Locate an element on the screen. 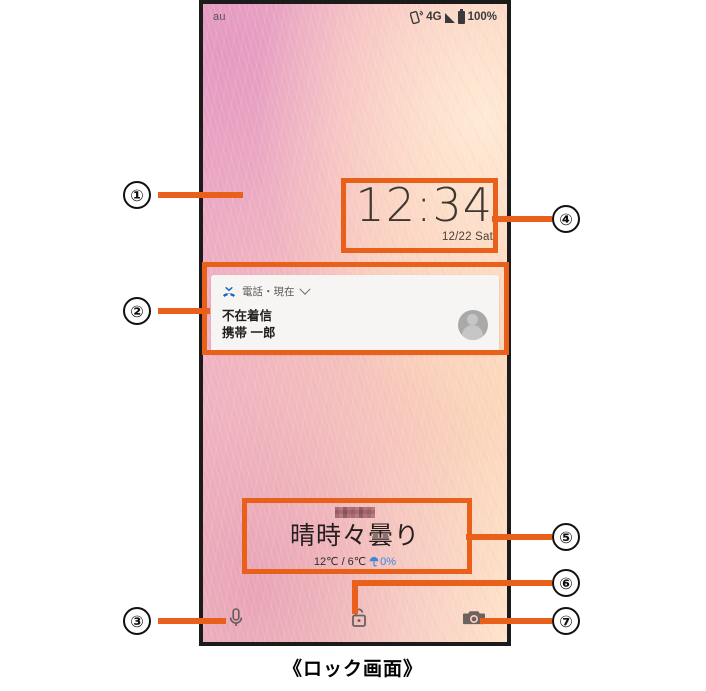 This screenshot has height=691, width=706. camera-icon-svg is located at coordinates (474, 618).